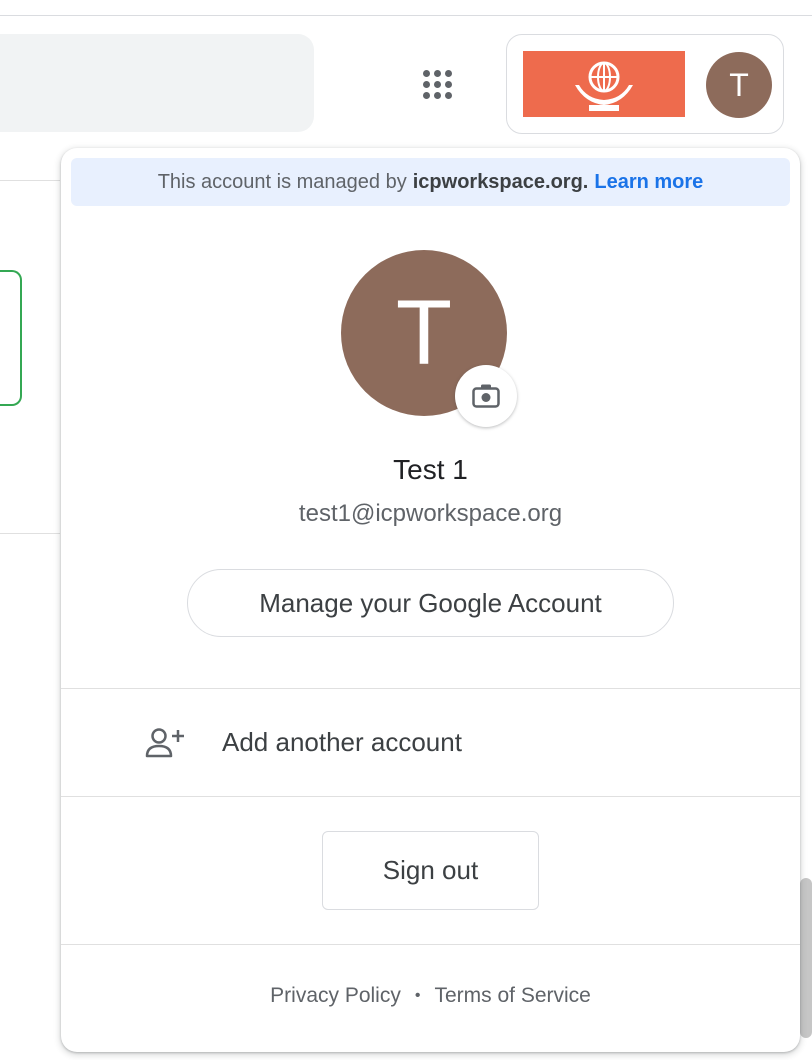 The height and width of the screenshot is (1060, 812). What do you see at coordinates (430, 603) in the screenshot?
I see `manage-account-button: Manage your Google Account` at bounding box center [430, 603].